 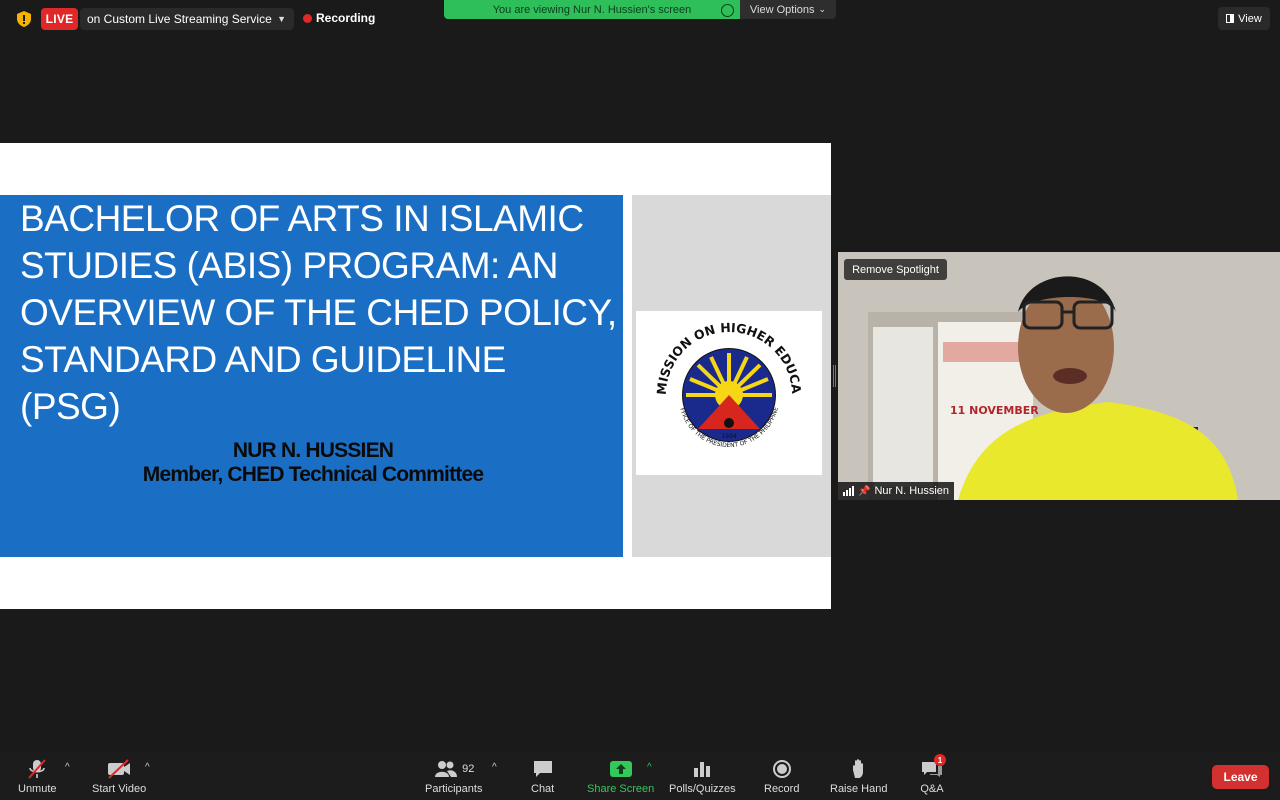 What do you see at coordinates (67, 767) in the screenshot?
I see `audio-options-caret-icon: ^` at bounding box center [67, 767].